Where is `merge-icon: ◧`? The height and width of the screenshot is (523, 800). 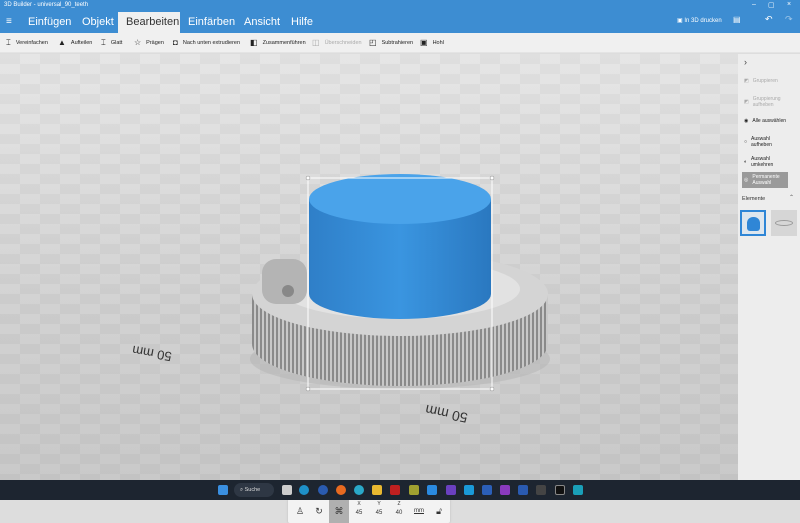
merge-icon: ◧ is located at coordinates (254, 42).